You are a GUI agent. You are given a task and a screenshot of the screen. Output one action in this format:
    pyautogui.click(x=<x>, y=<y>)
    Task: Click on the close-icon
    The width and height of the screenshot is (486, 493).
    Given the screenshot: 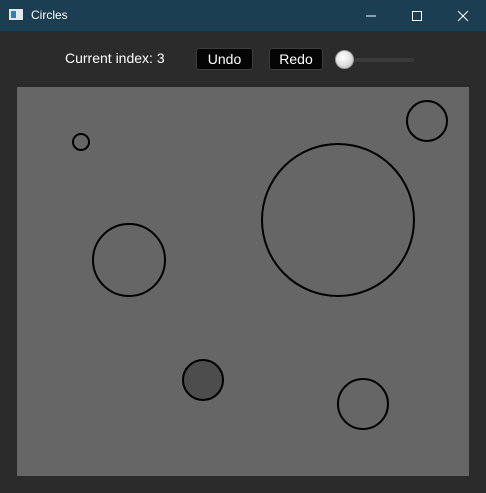 What is the action you would take?
    pyautogui.click(x=463, y=15)
    